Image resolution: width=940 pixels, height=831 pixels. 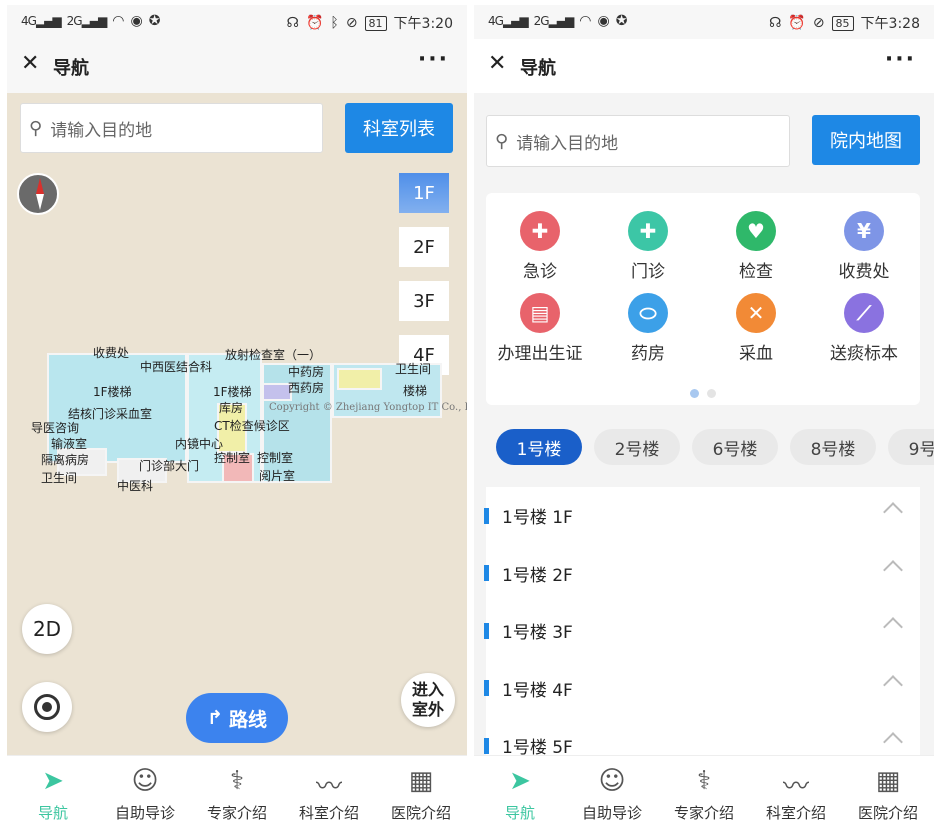 I want to click on floor-button-2f: 2F, so click(x=424, y=247).